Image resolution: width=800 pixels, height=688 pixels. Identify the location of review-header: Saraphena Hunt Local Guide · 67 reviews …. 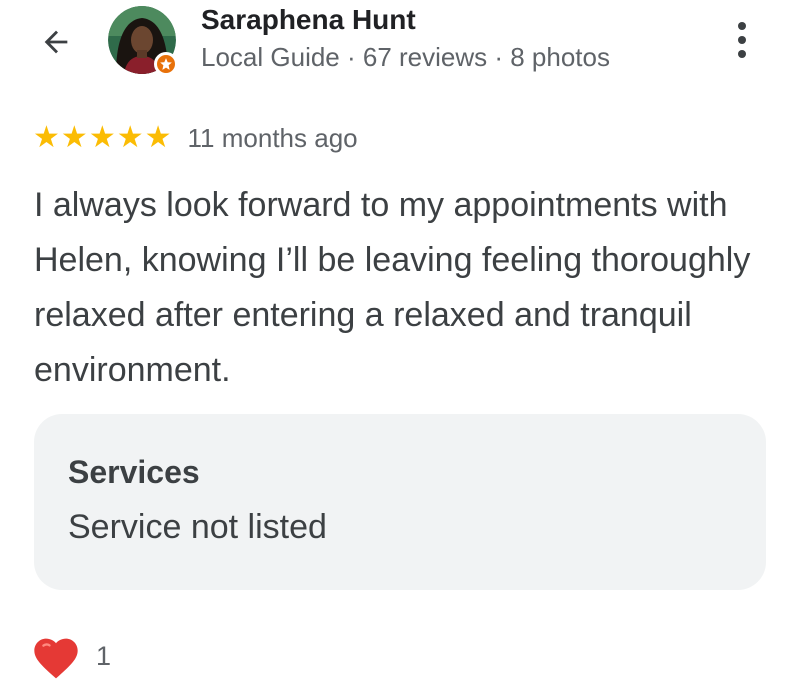
(400, 45).